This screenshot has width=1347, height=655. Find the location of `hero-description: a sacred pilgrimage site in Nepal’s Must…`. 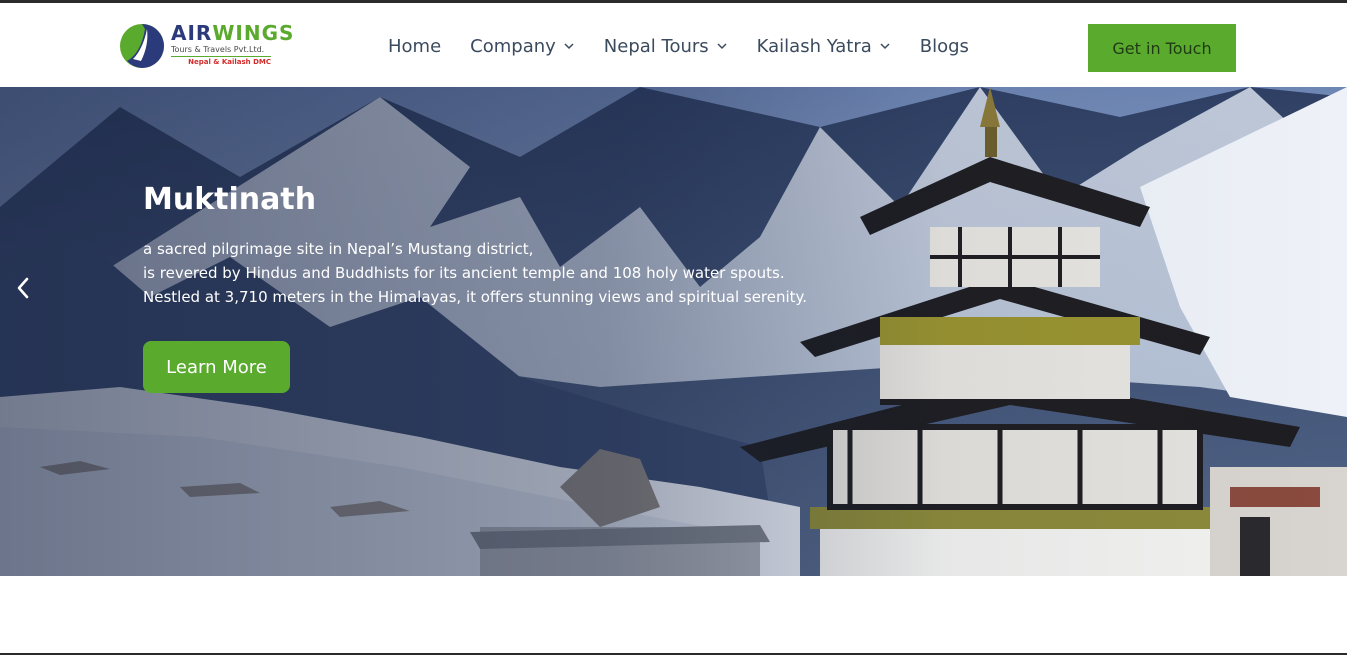

hero-description: a sacred pilgrimage site in Nepal’s Must… is located at coordinates (503, 273).